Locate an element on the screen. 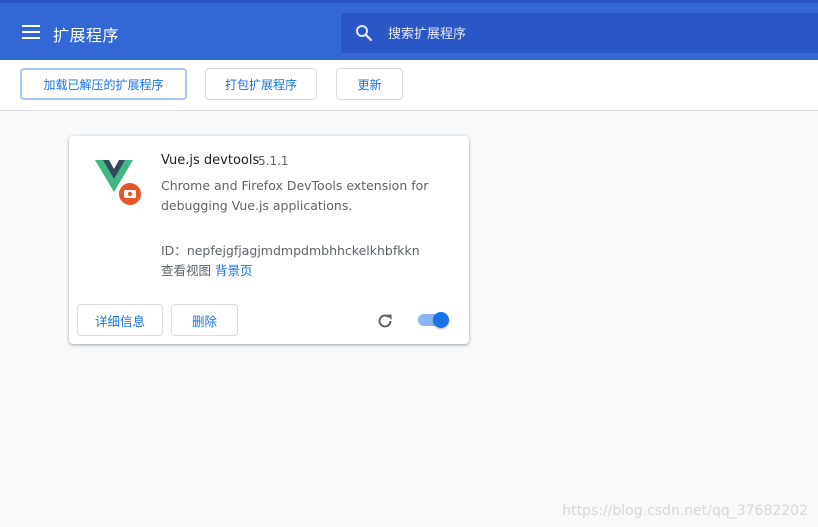 This screenshot has height=527, width=818. inspect-views-row: 查看视图 背景页 is located at coordinates (207, 269).